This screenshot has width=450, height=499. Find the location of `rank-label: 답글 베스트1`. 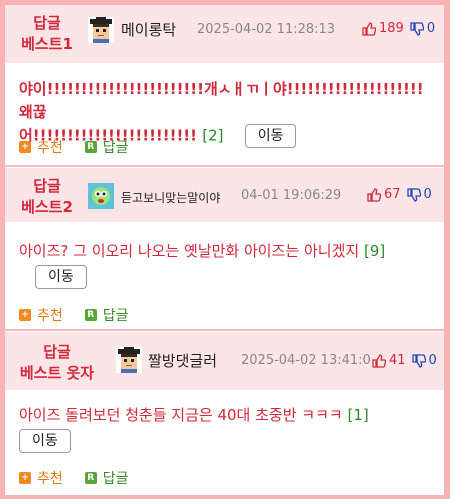

rank-label: 답글 베스트1 is located at coordinates (47, 34).